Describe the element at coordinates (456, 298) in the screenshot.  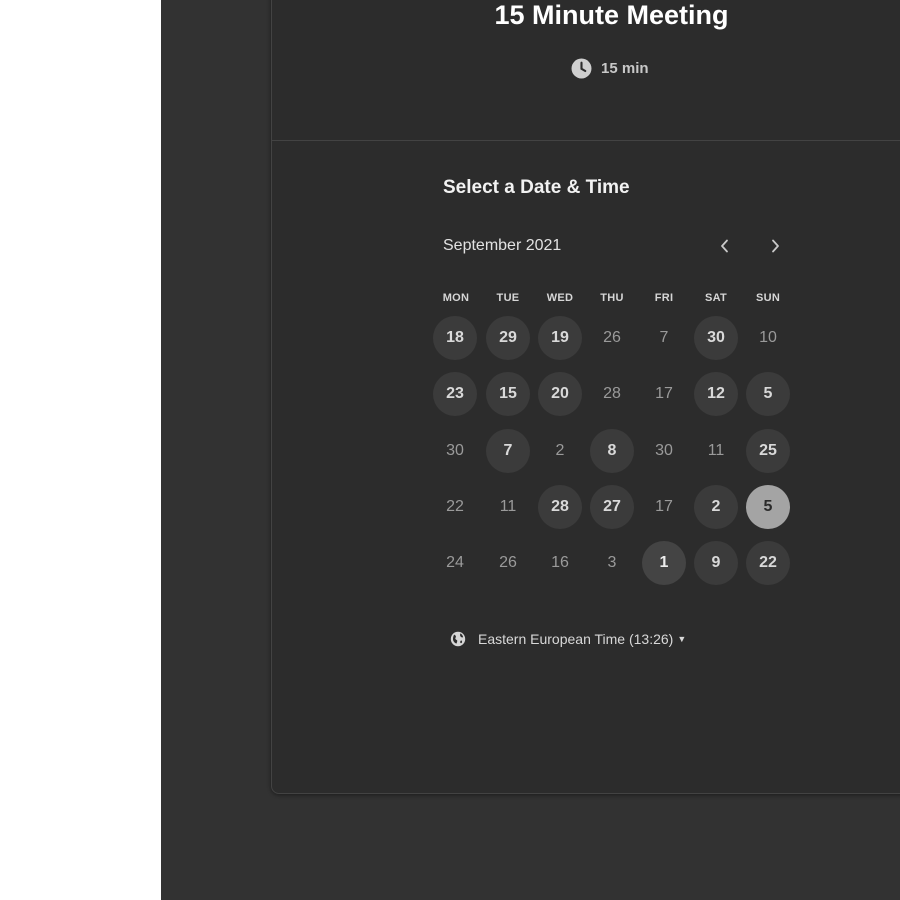
I see `weekday-mon: MON` at that location.